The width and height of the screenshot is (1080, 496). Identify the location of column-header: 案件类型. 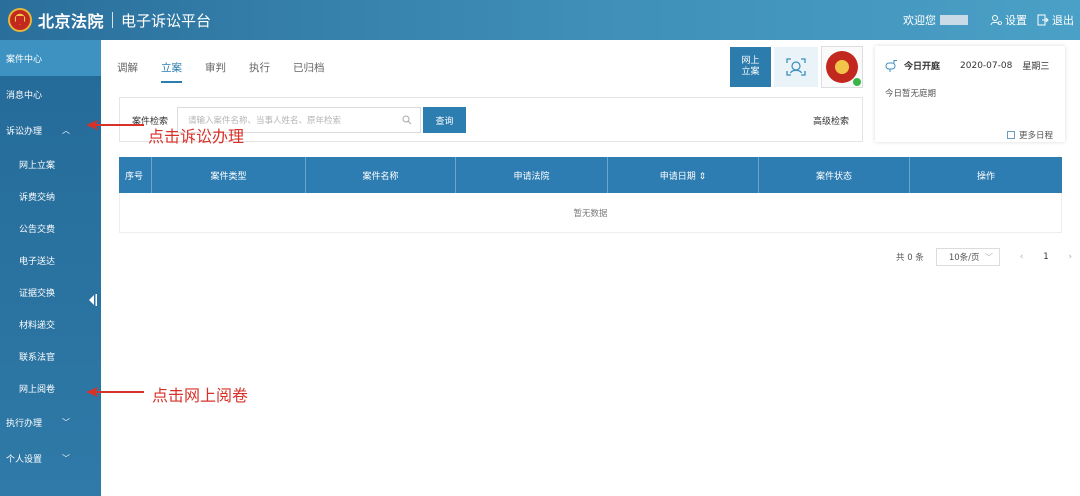
(229, 175).